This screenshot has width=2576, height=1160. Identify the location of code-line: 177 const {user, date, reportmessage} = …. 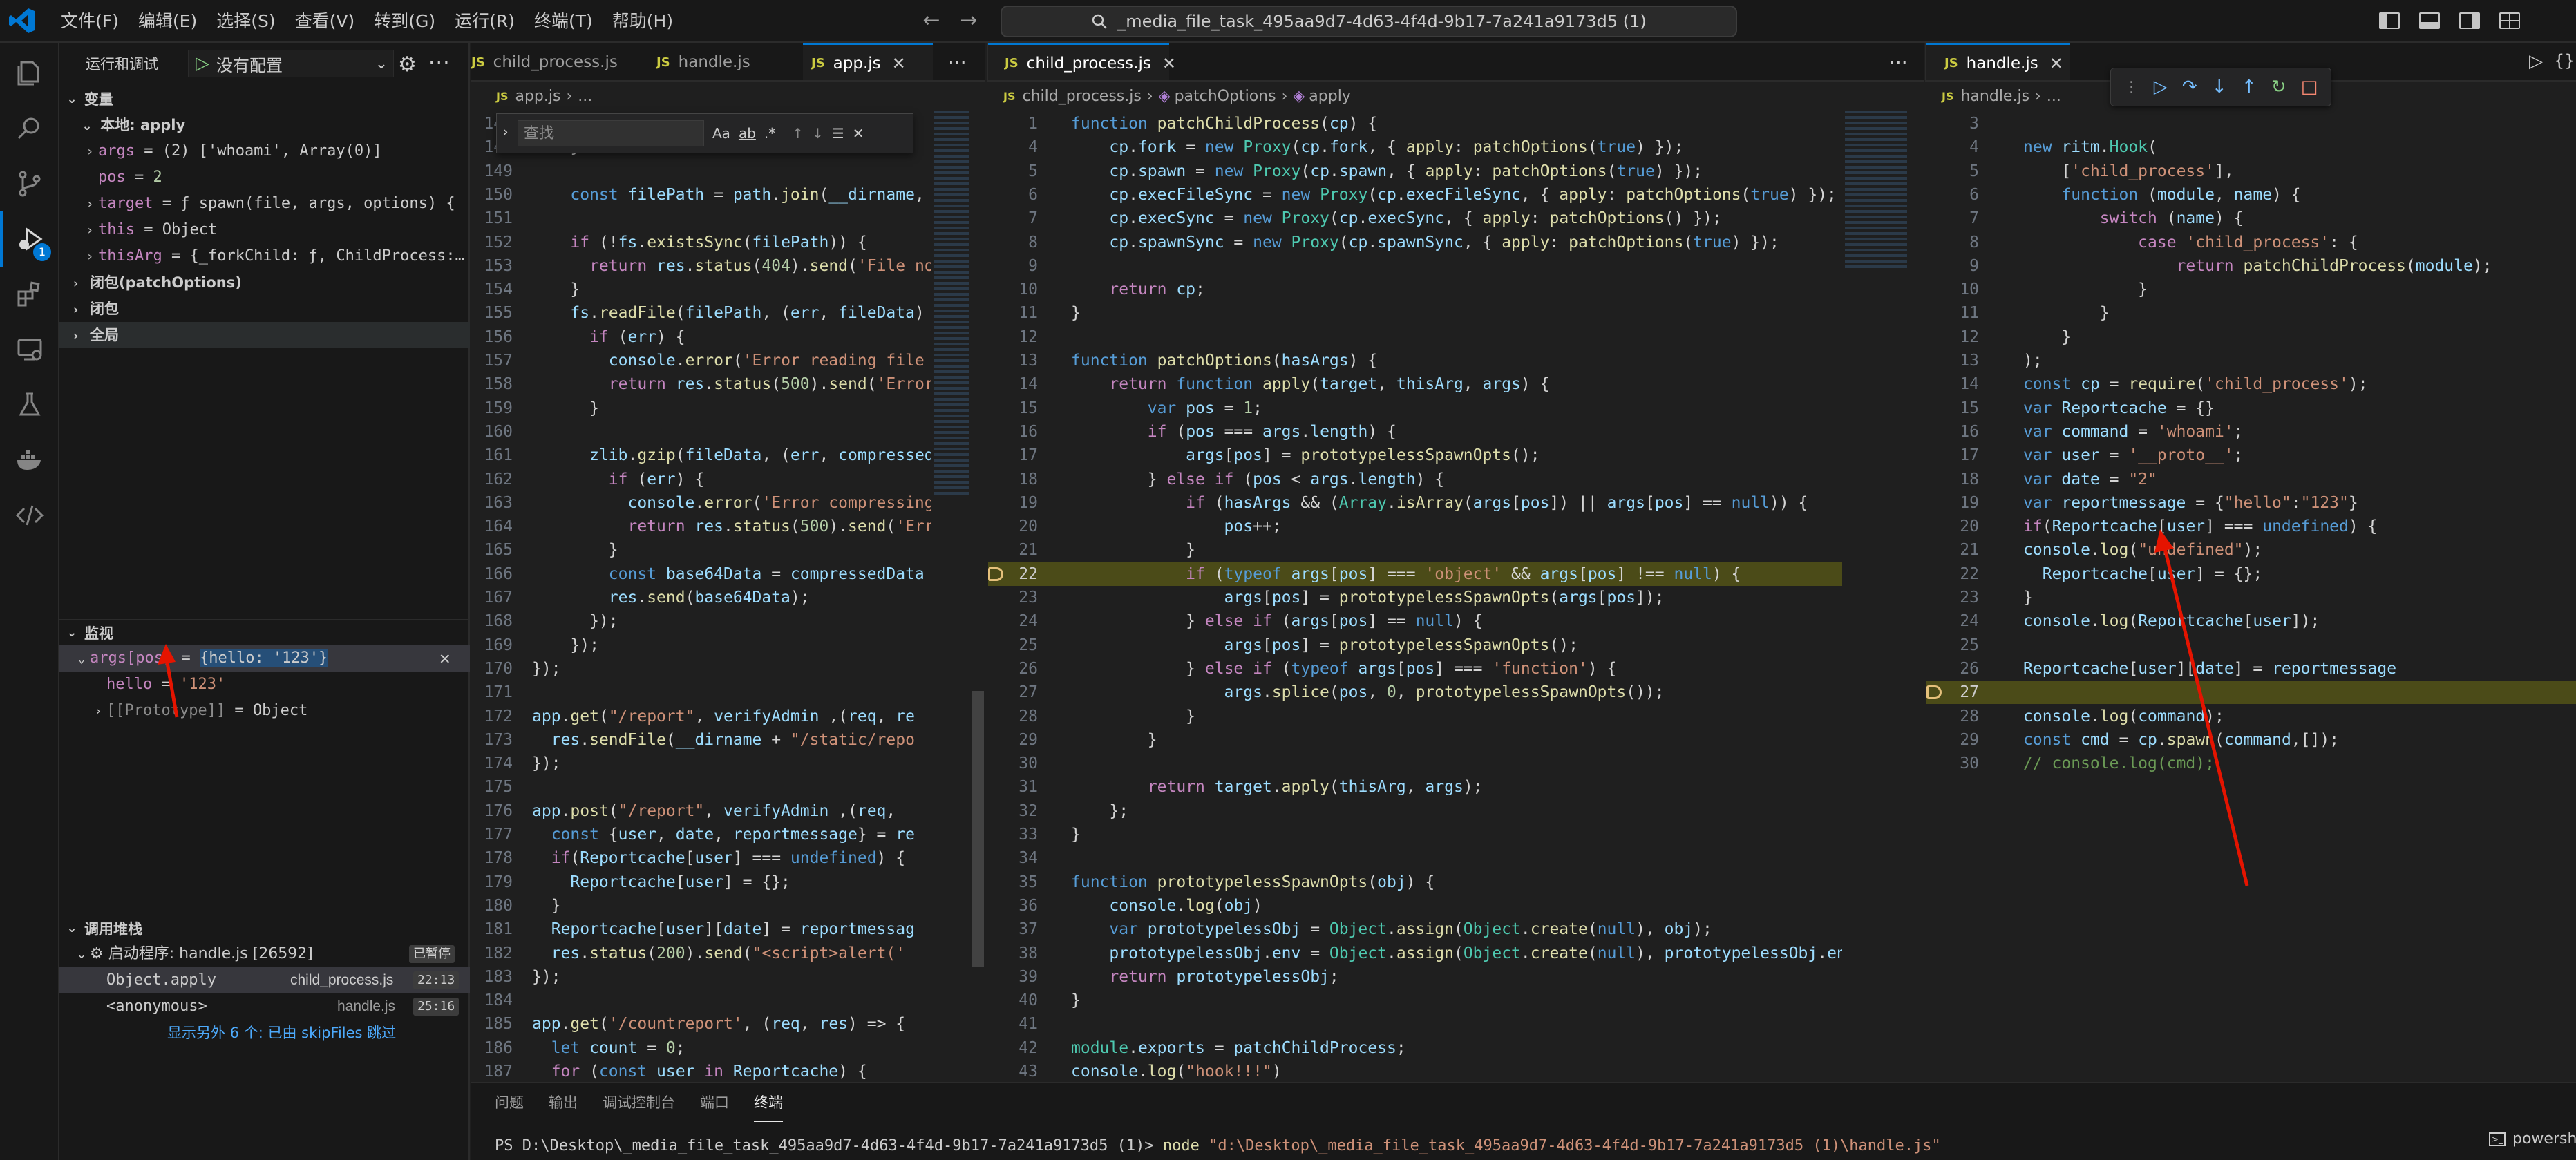
(701, 835).